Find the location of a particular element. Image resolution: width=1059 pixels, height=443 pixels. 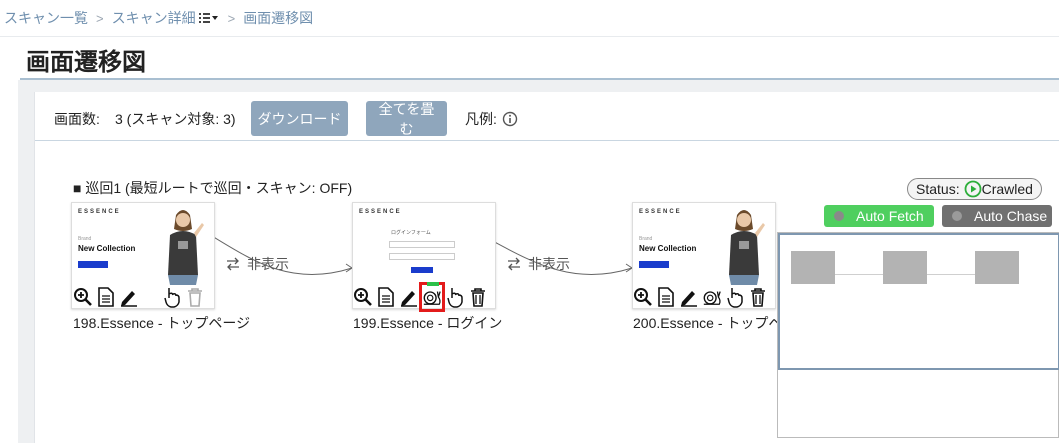

auto-chase-label: Auto Chase is located at coordinates (1011, 216).